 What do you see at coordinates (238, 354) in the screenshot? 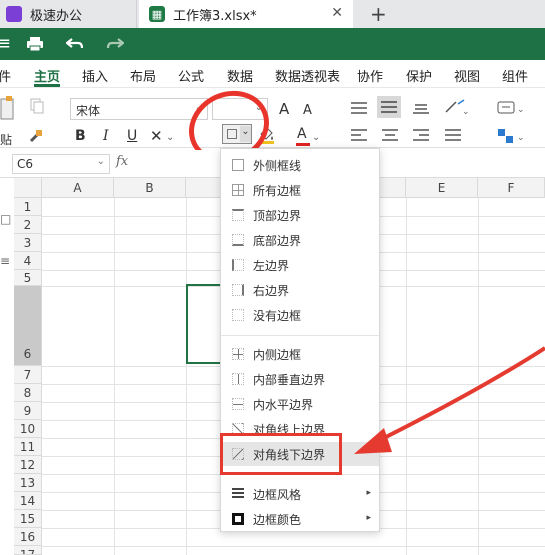
I see `inside-borders-icon` at bounding box center [238, 354].